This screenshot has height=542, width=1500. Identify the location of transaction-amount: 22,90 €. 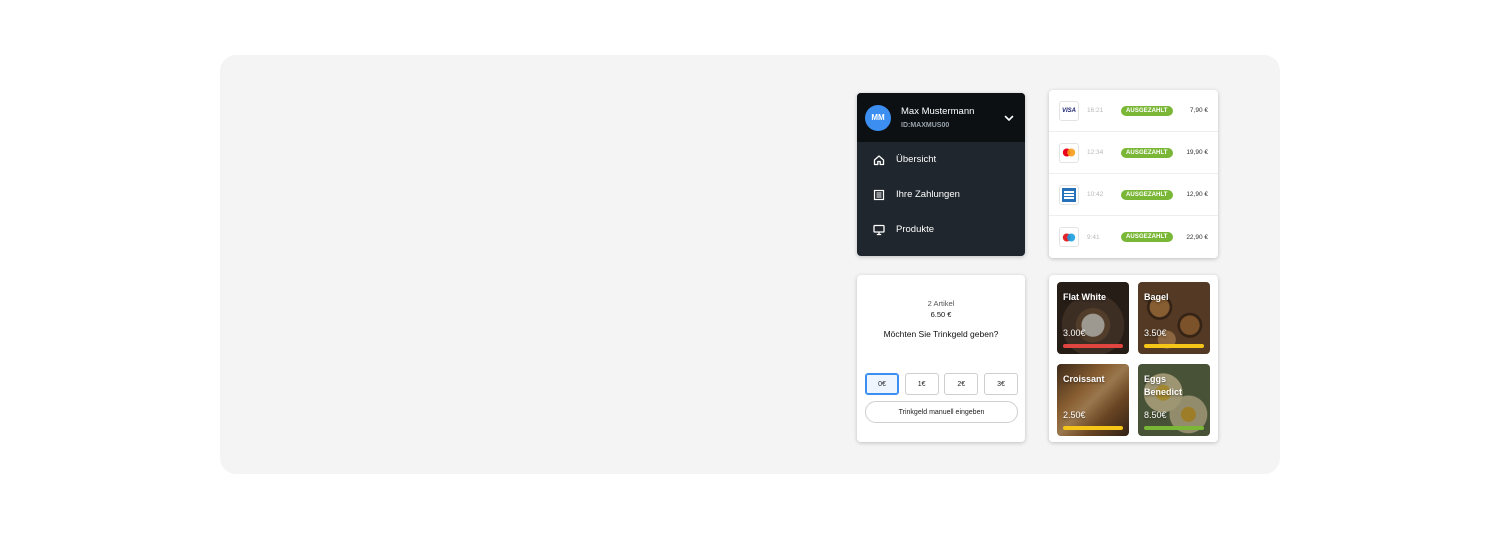
(1197, 237).